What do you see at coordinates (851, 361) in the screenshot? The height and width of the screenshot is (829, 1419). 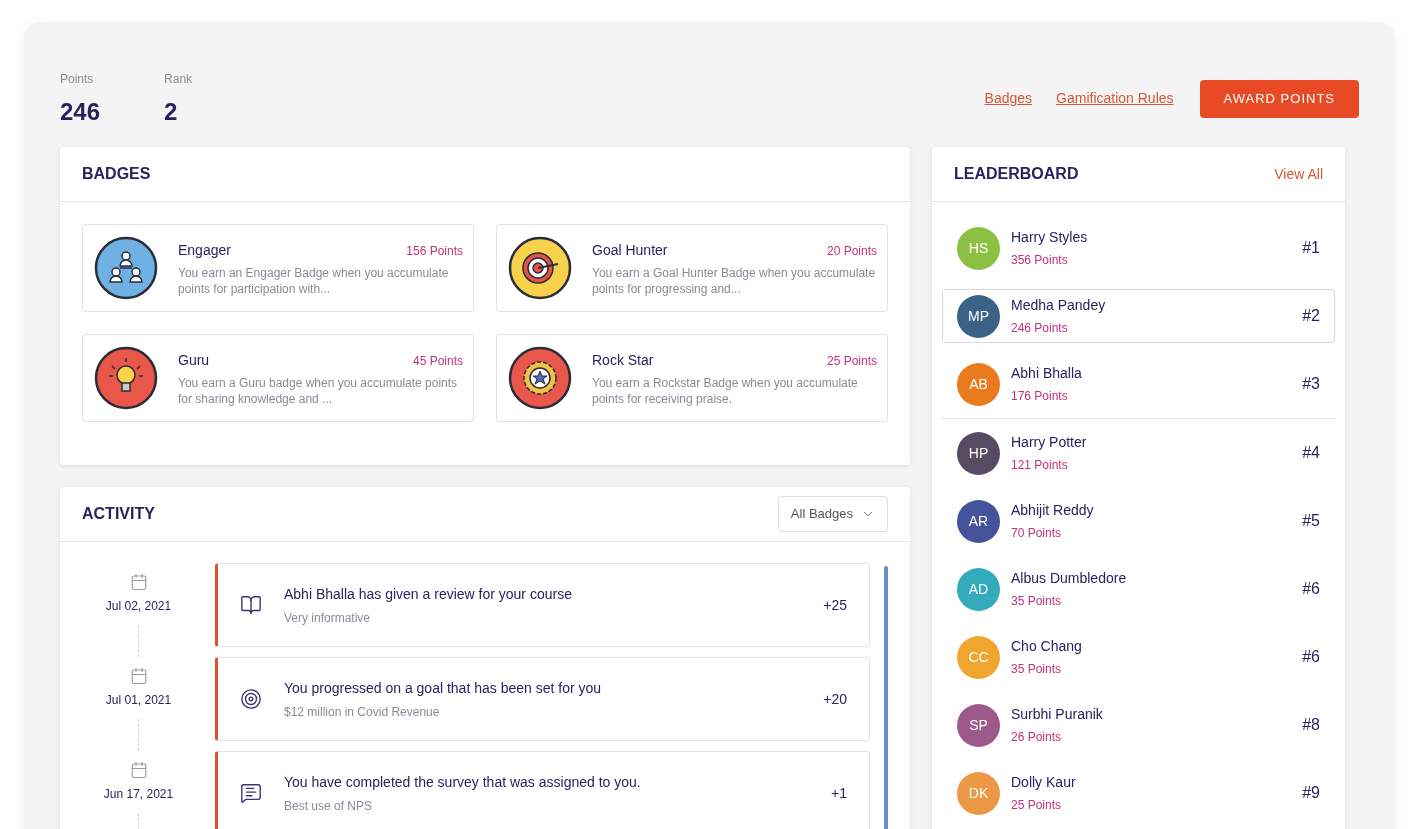 I see `badge-points: 25 Points` at bounding box center [851, 361].